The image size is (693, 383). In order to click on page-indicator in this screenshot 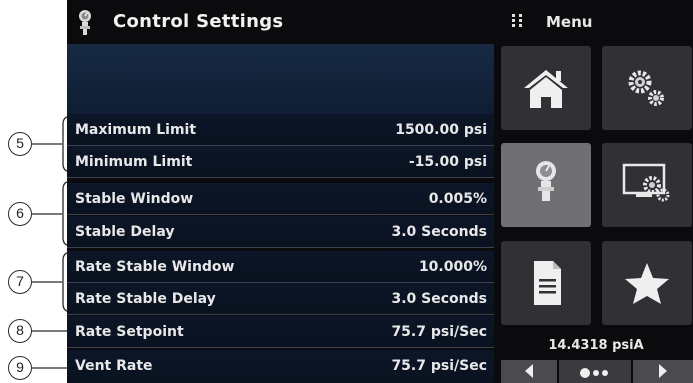, I will do `click(595, 371)`.